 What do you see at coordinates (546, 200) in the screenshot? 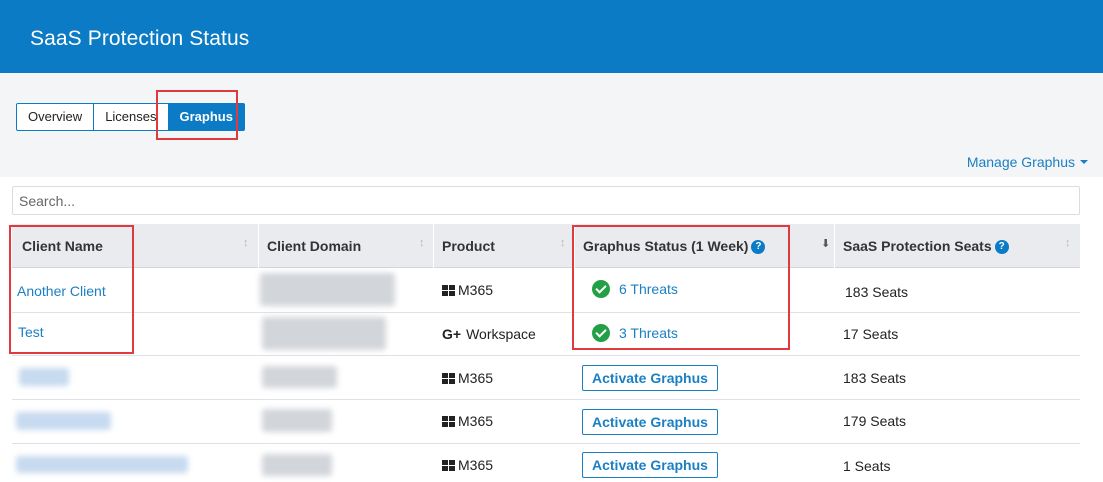
I see `search-input` at bounding box center [546, 200].